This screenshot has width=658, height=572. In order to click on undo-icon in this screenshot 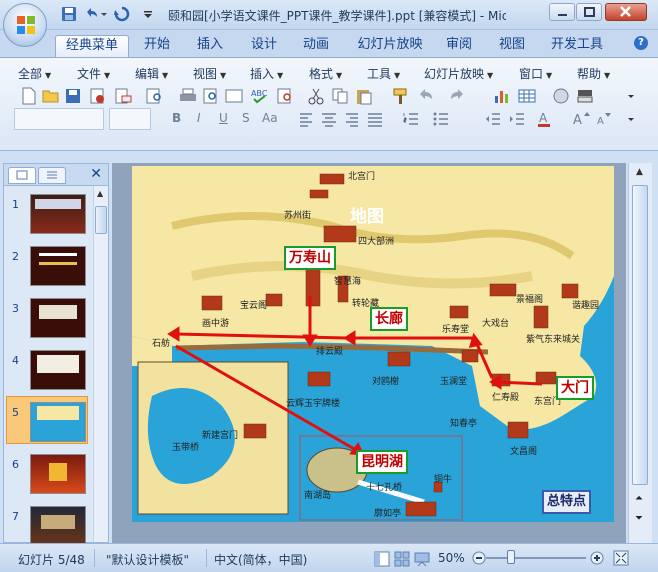, I will do `click(91, 14)`.